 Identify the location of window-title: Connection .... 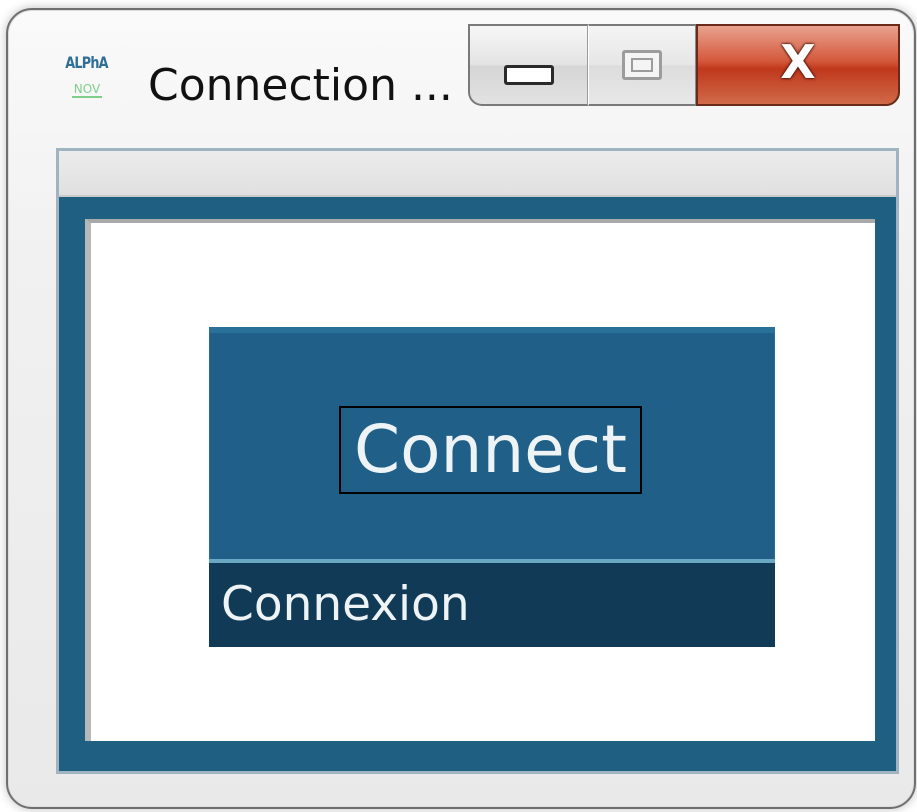
(300, 85).